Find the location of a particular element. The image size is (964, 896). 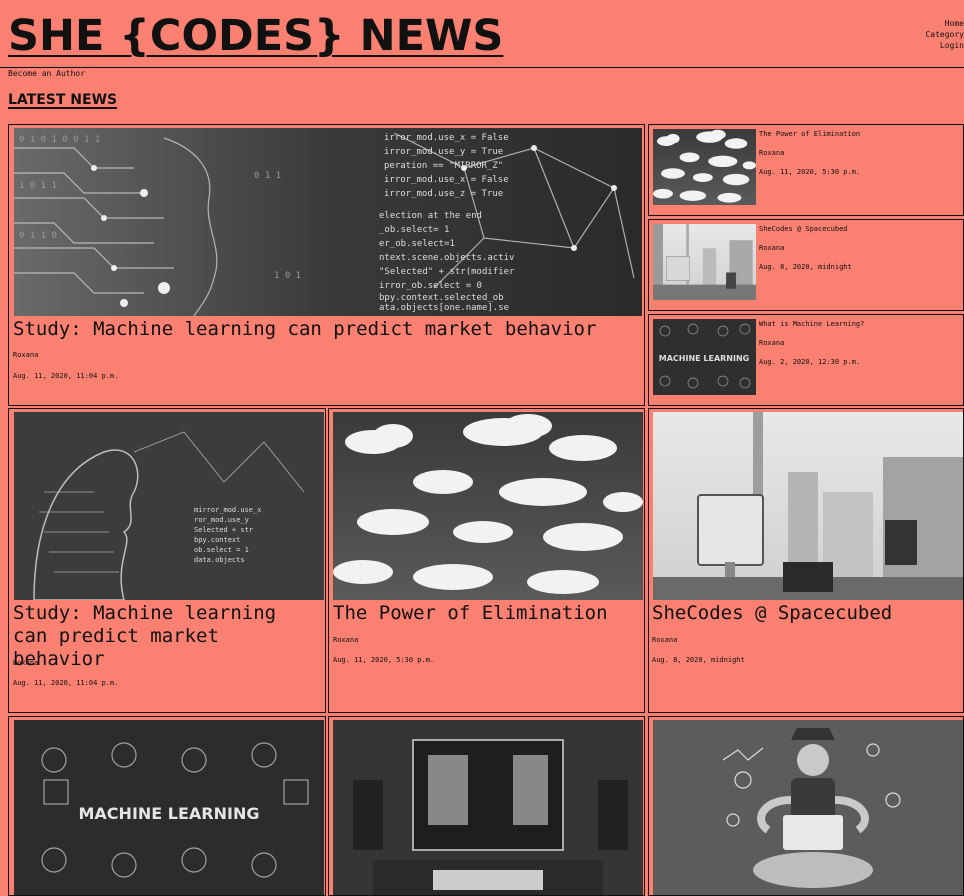

svg-text: 1 0 1 1 is located at coordinates (38, 186).